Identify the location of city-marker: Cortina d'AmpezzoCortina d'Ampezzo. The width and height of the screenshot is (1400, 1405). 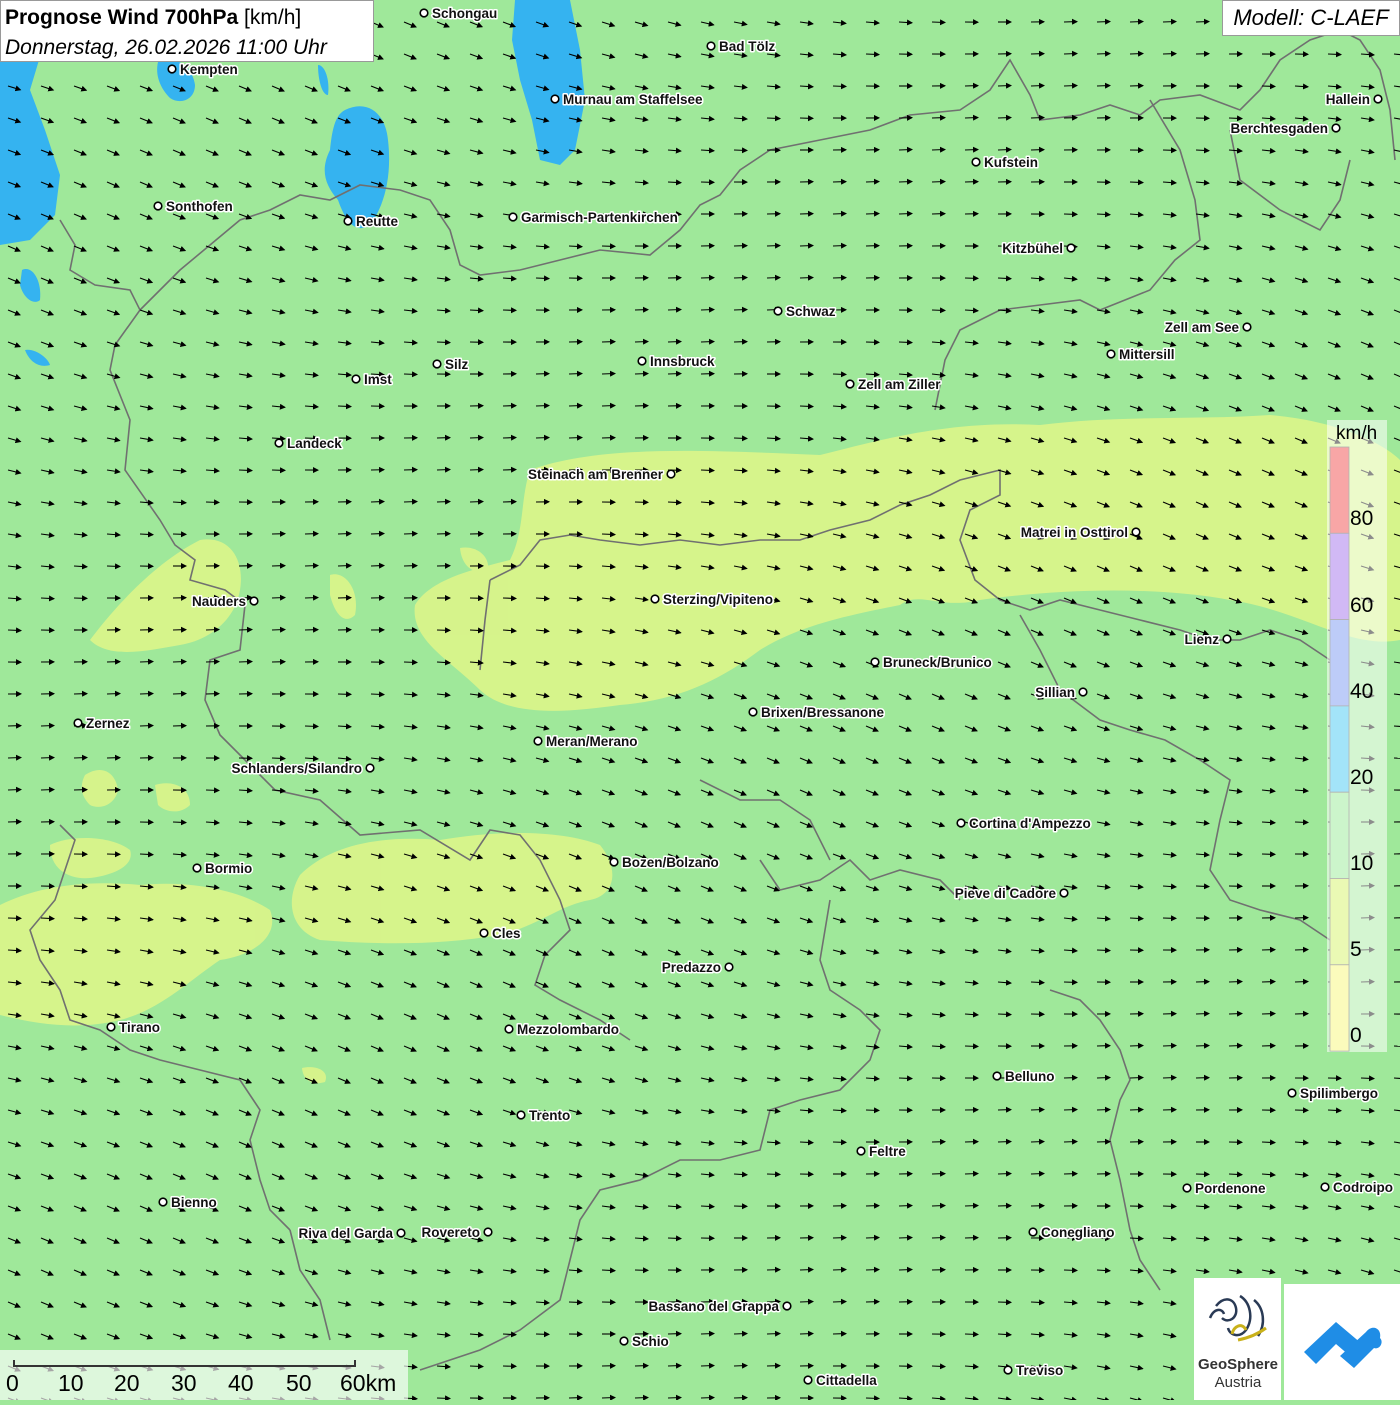
(1024, 823).